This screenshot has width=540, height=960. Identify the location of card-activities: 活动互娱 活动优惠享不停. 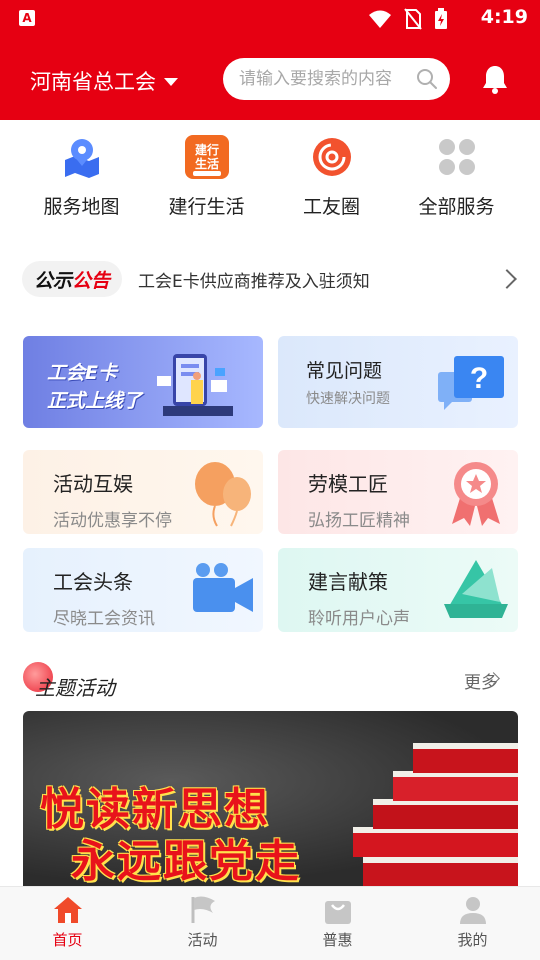
(143, 492).